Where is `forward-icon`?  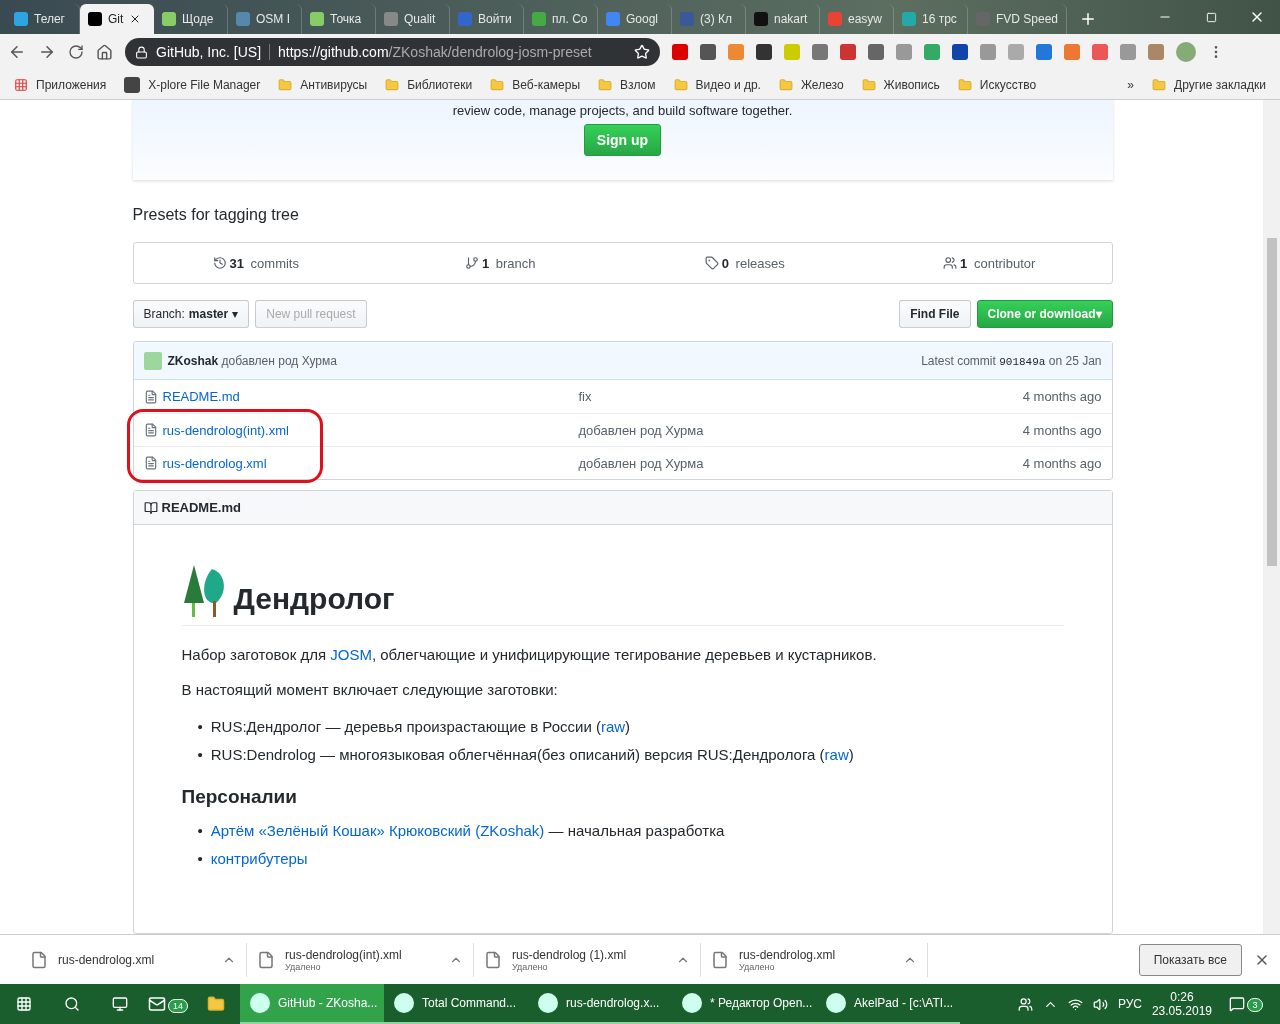
forward-icon is located at coordinates (47, 52).